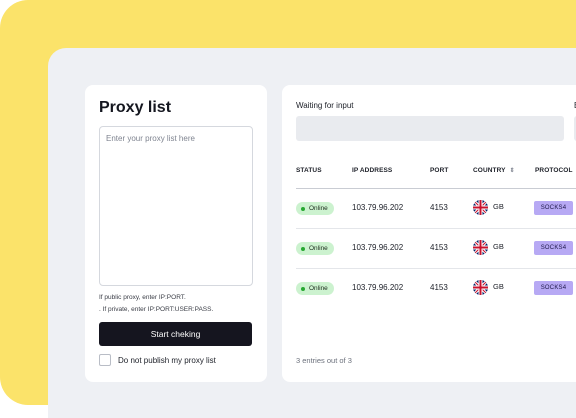  What do you see at coordinates (489, 170) in the screenshot?
I see `column-header-country-label: COUNTRY` at bounding box center [489, 170].